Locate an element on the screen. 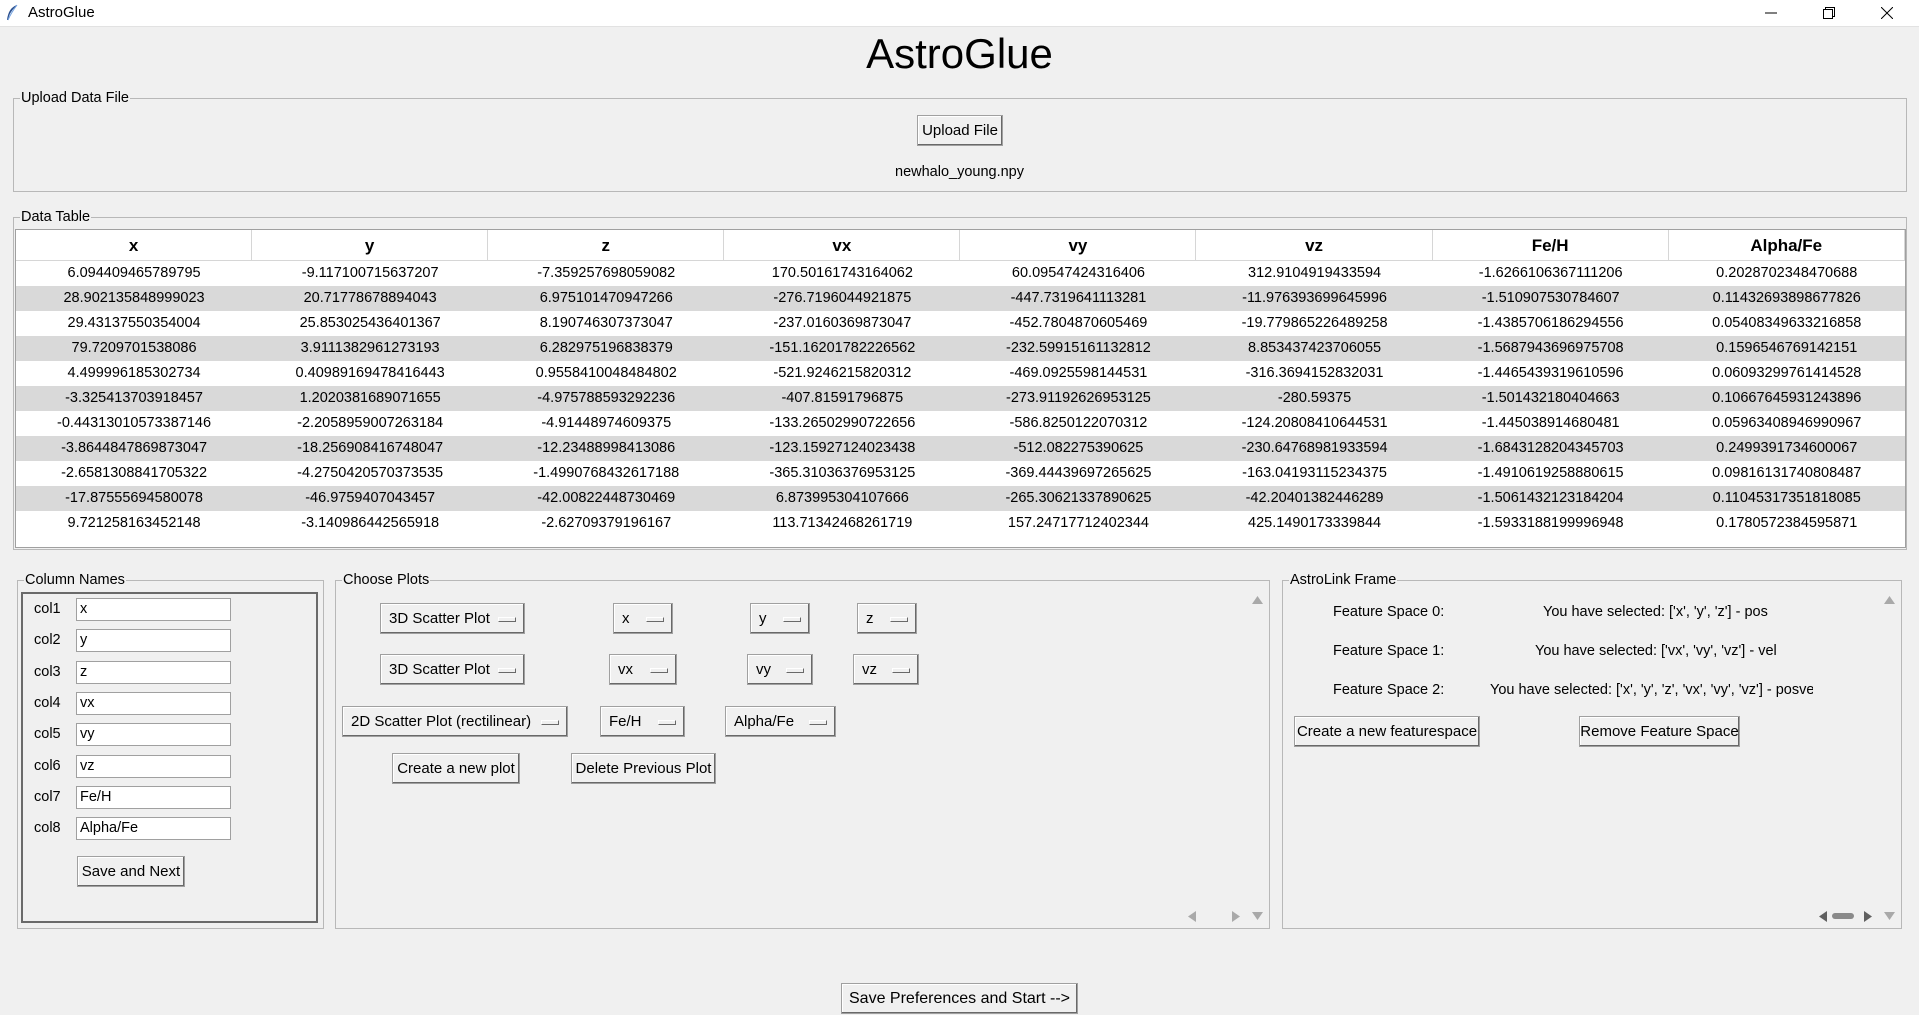 The width and height of the screenshot is (1919, 1015). table-cell: -1.501432180404663 is located at coordinates (1550, 398).